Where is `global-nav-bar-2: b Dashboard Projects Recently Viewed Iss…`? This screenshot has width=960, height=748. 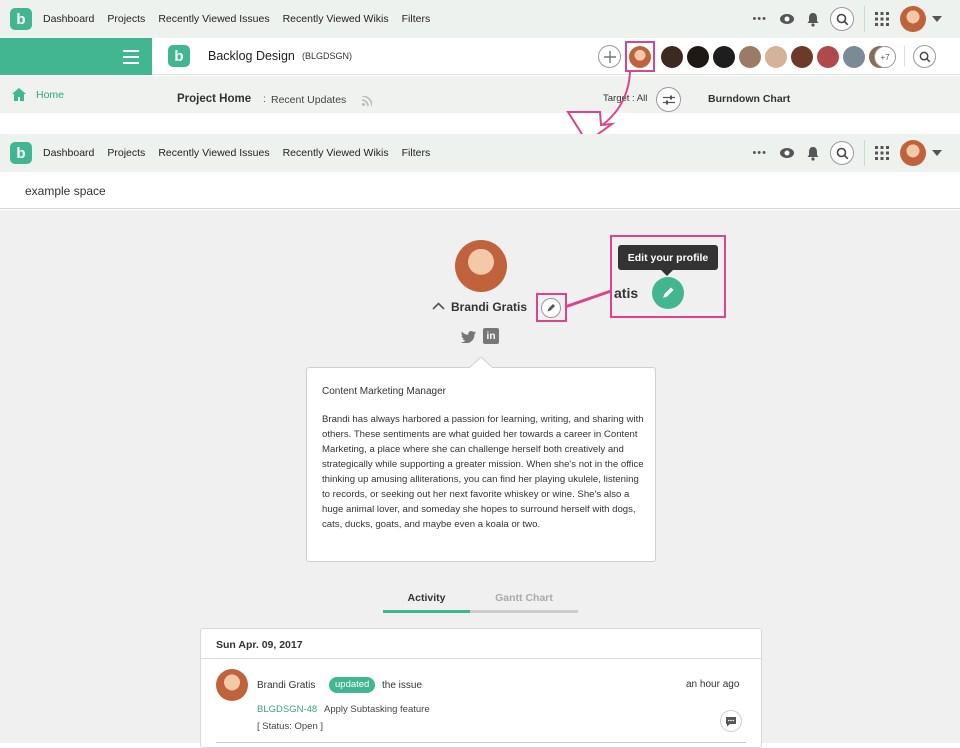
global-nav-bar-2: b Dashboard Projects Recently Viewed Iss… is located at coordinates (480, 153).